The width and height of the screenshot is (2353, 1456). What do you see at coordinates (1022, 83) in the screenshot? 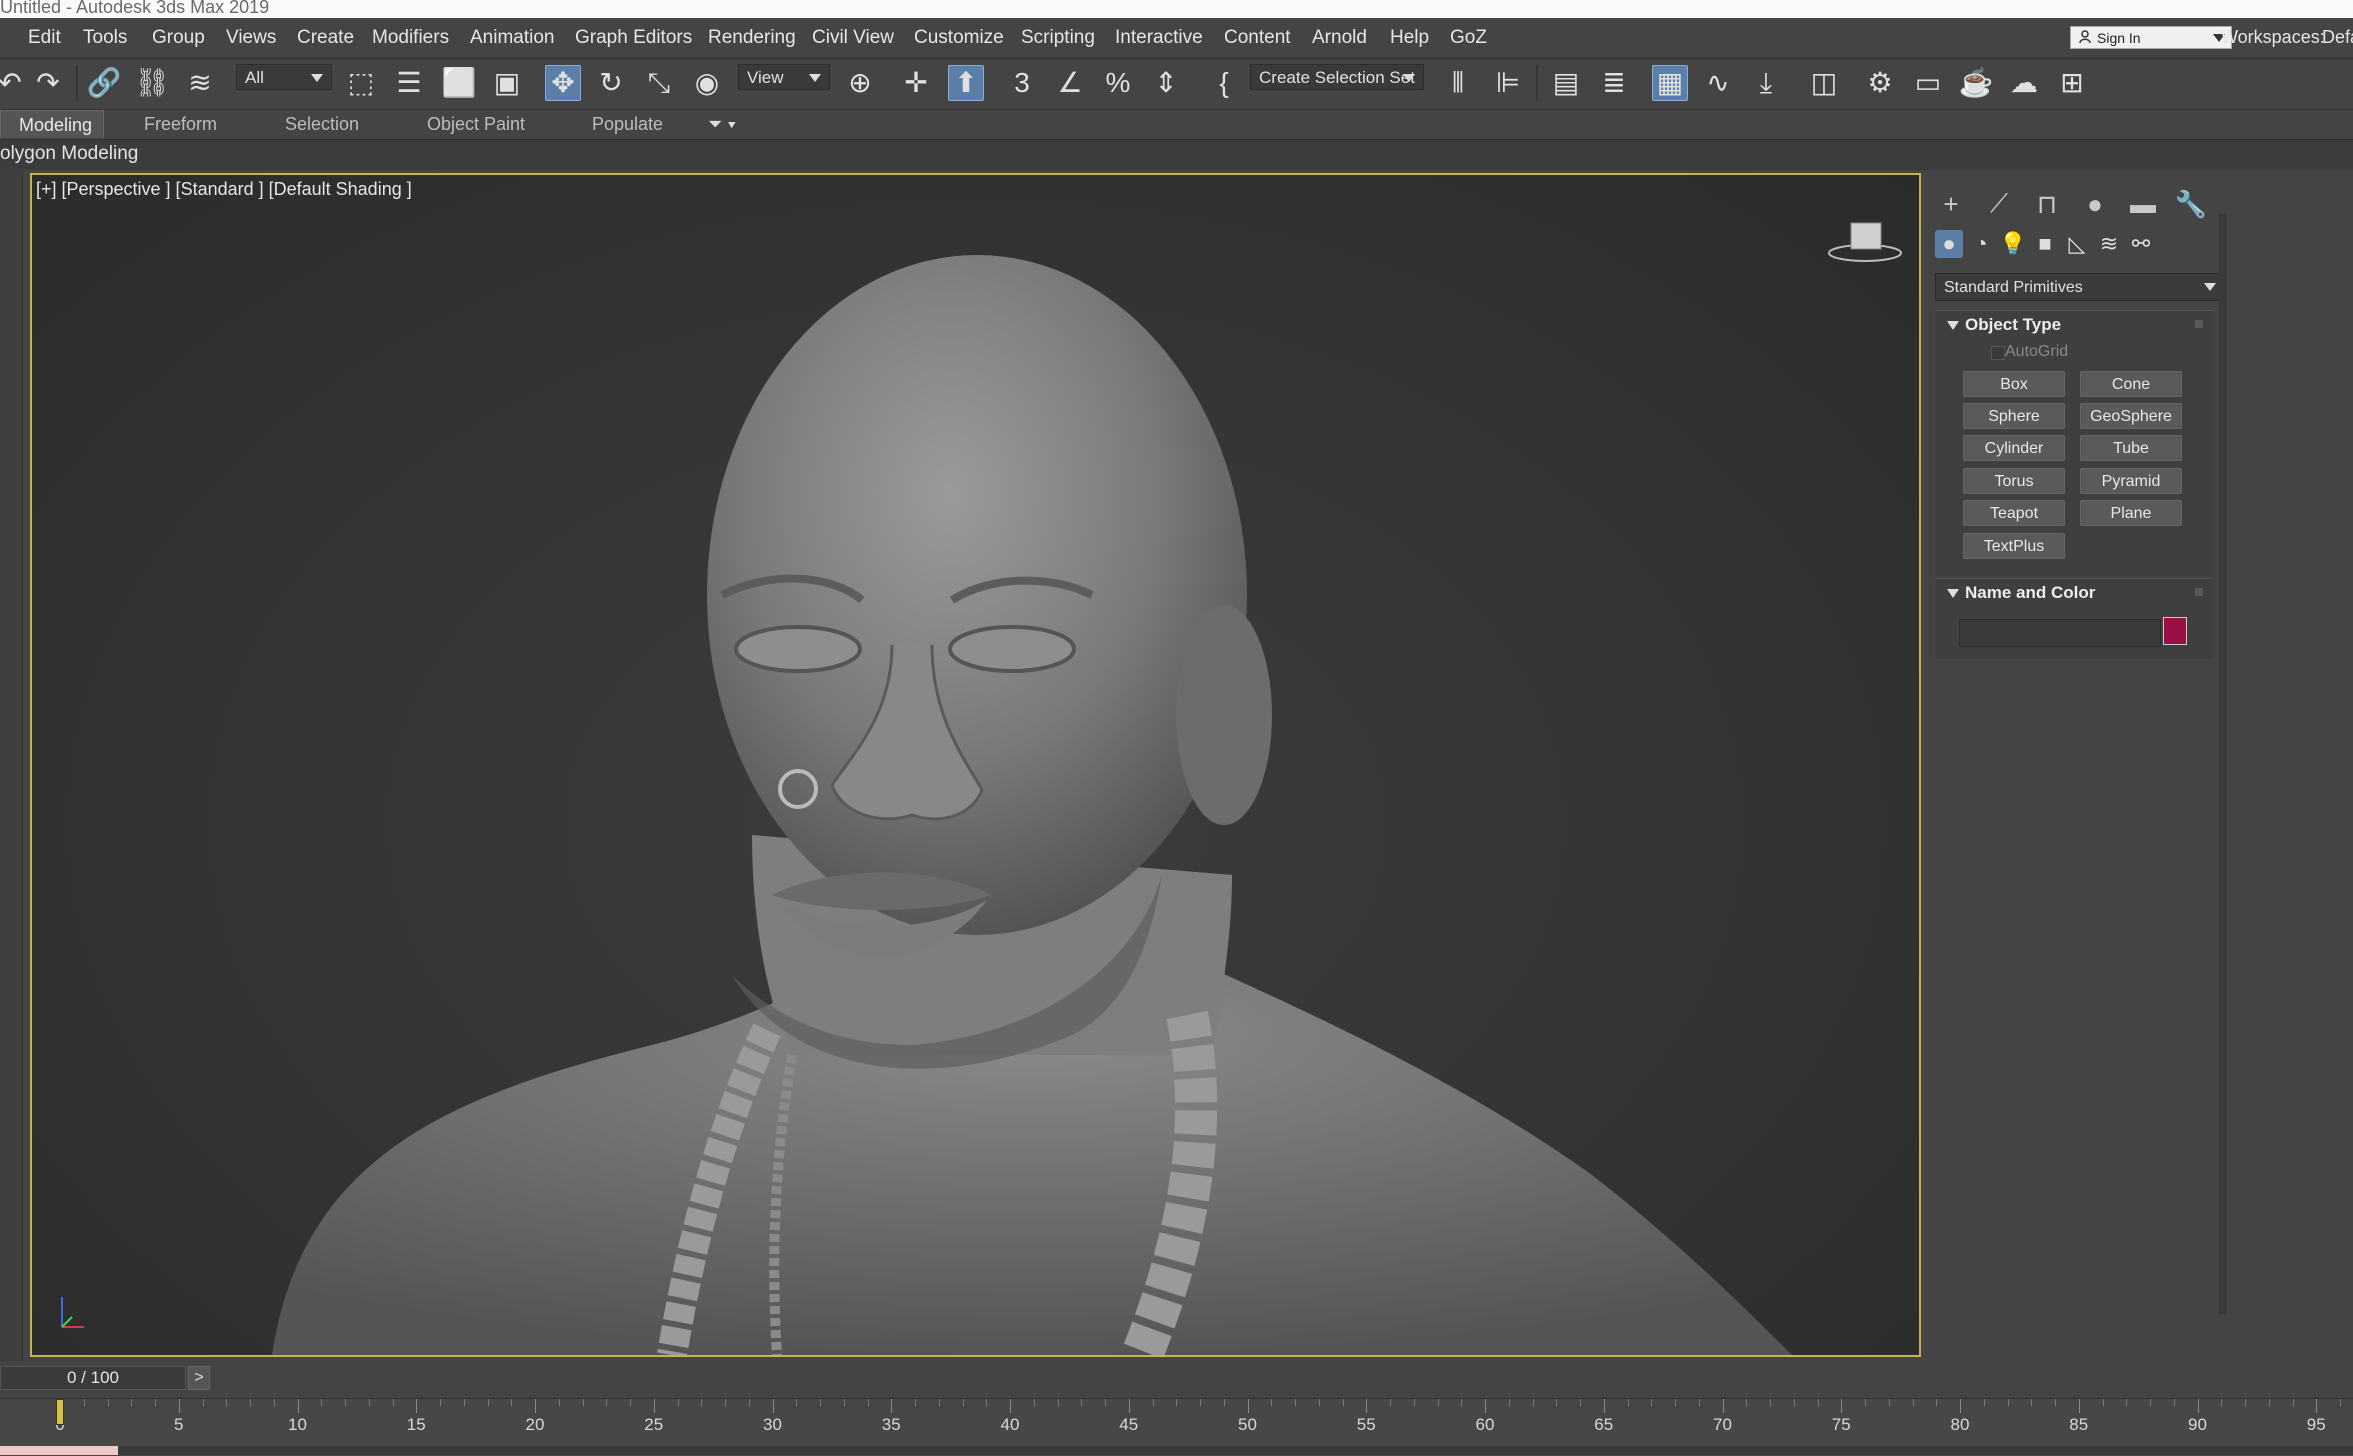
I see `snaps-toggle-icon: 3` at bounding box center [1022, 83].